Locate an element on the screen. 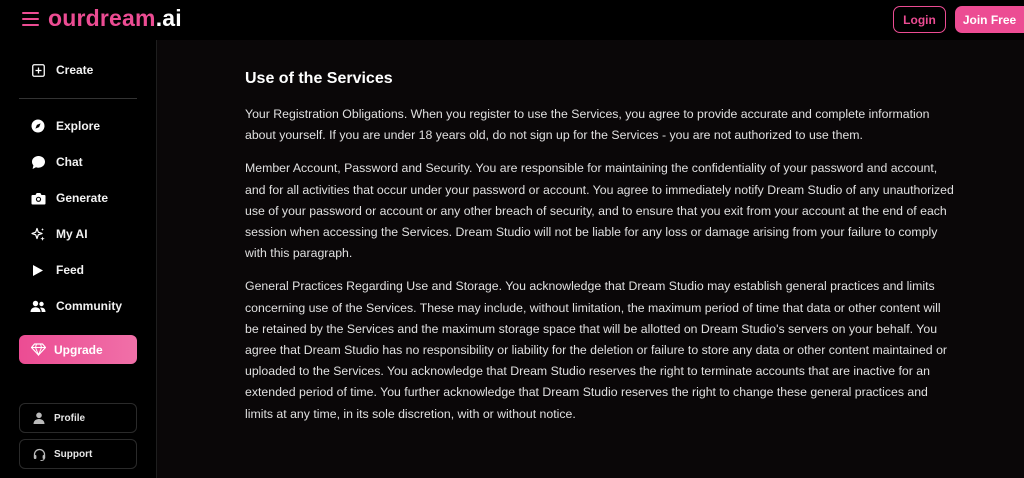 Image resolution: width=1024 pixels, height=478 pixels. sidebar-item-explore: Explore is located at coordinates (78, 126).